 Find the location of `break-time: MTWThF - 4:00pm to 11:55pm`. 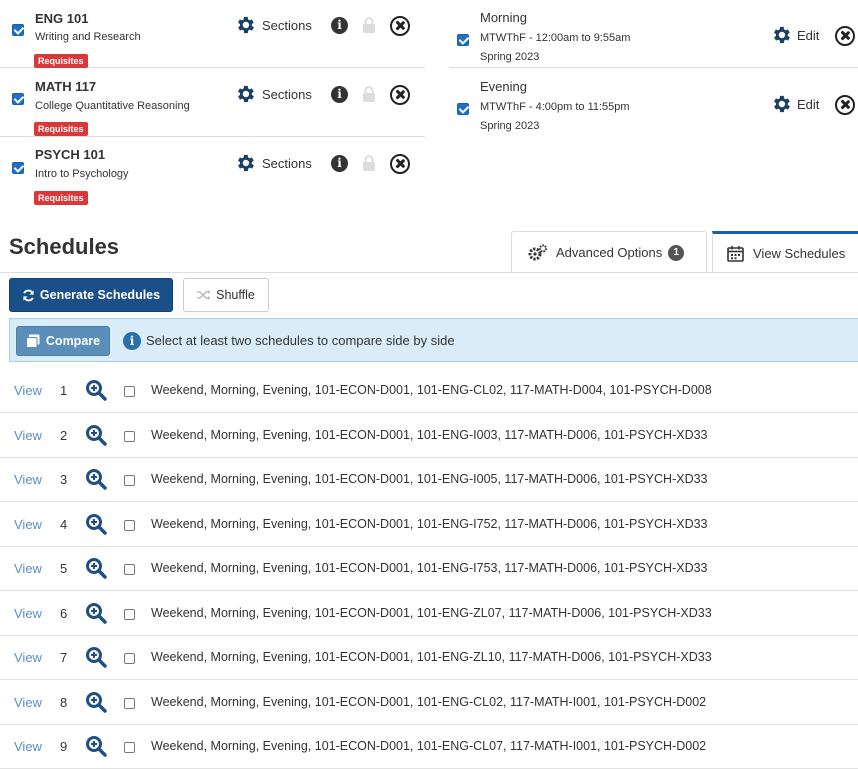

break-time: MTWThF - 4:00pm to 11:55pm is located at coordinates (555, 107).